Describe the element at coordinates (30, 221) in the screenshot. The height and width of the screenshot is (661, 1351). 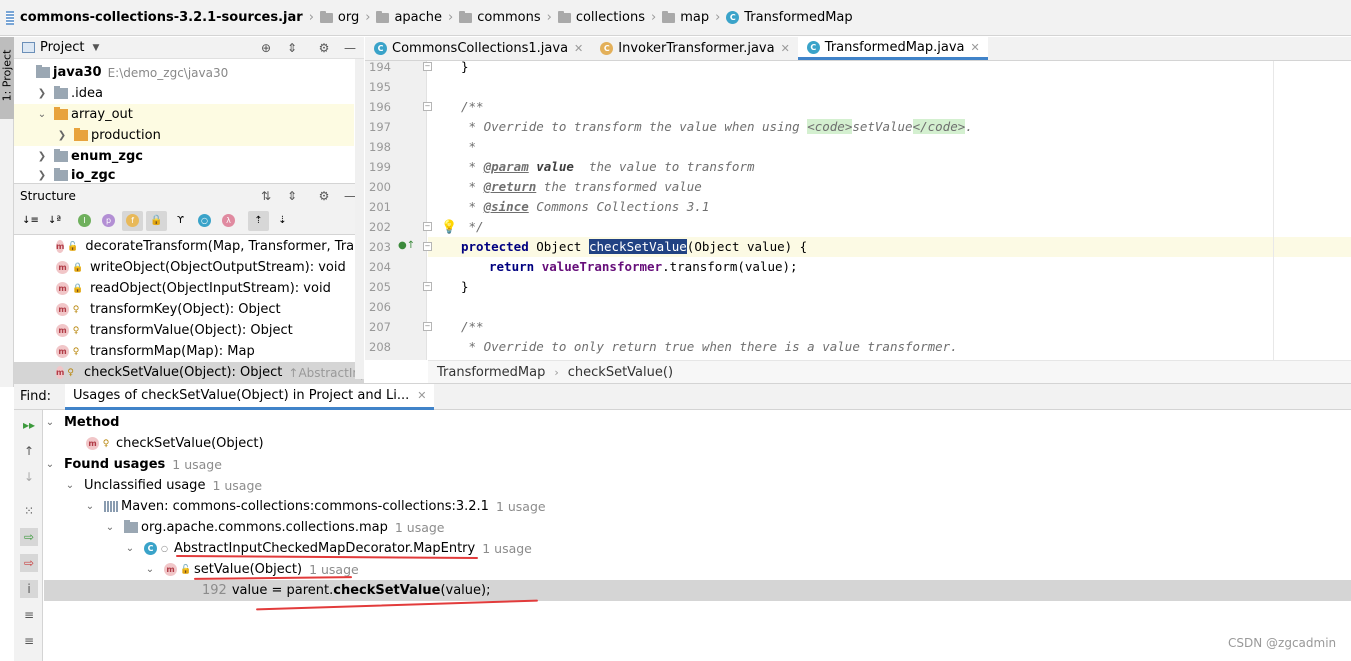
I see `sort-by-visibility-icon: ↓≡` at that location.